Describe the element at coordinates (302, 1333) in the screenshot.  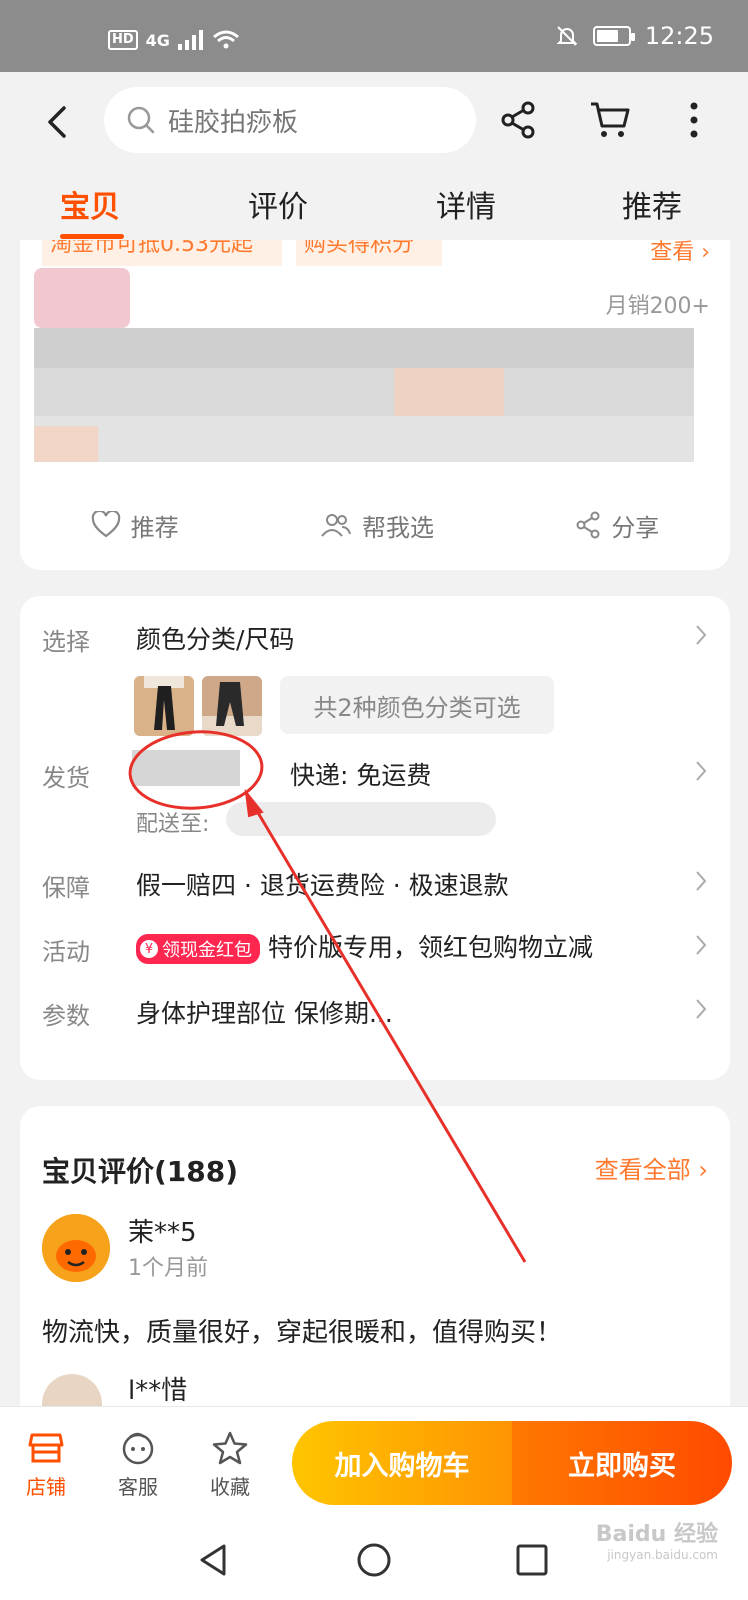
I see `review-text: 物流快，质量很好，穿起很暖和，值得购买！` at that location.